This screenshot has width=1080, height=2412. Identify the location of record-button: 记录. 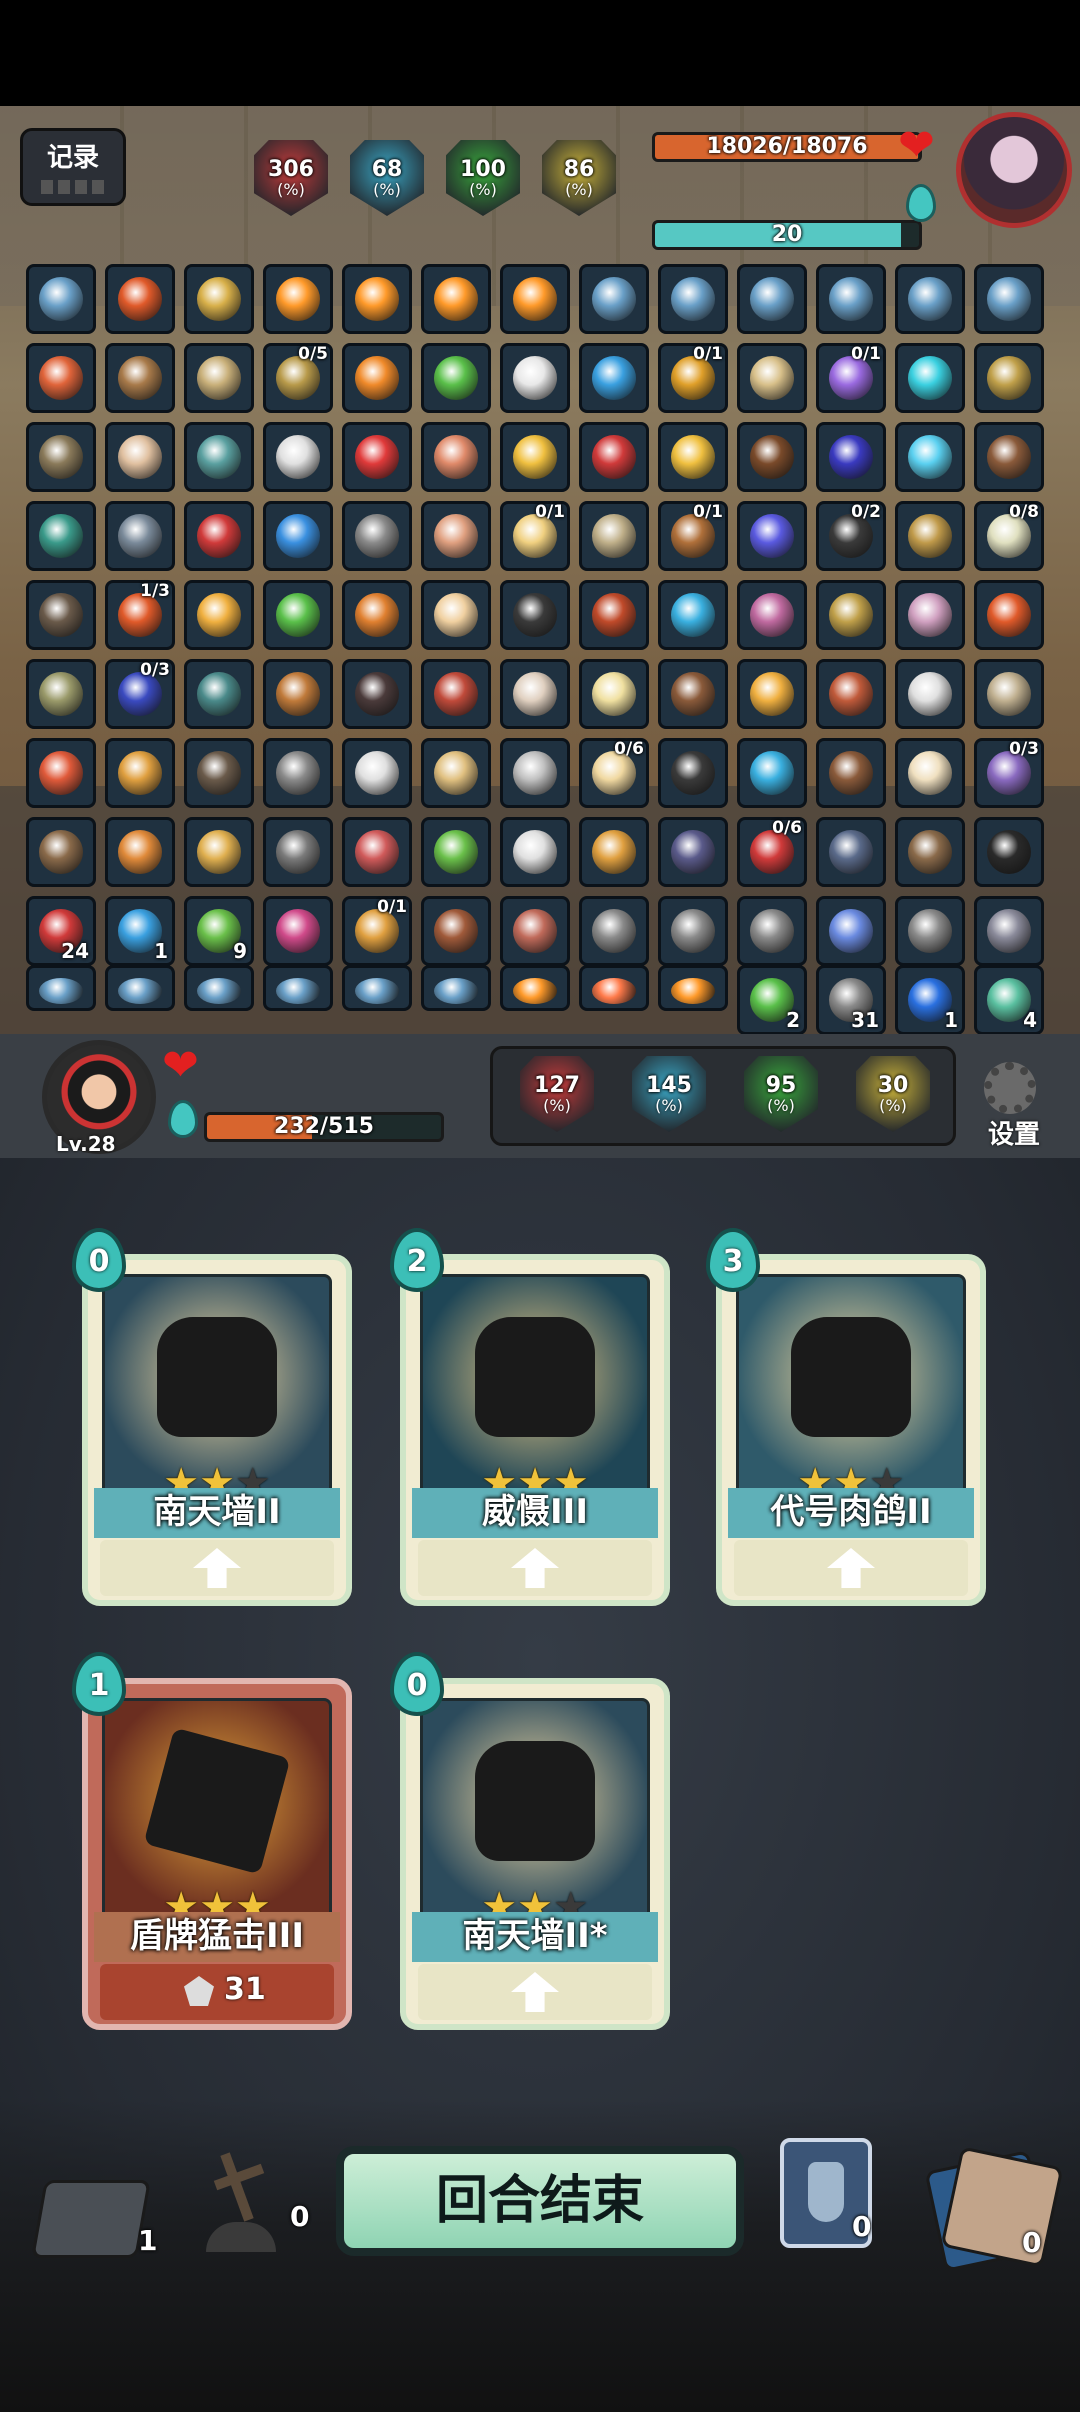
(73, 167).